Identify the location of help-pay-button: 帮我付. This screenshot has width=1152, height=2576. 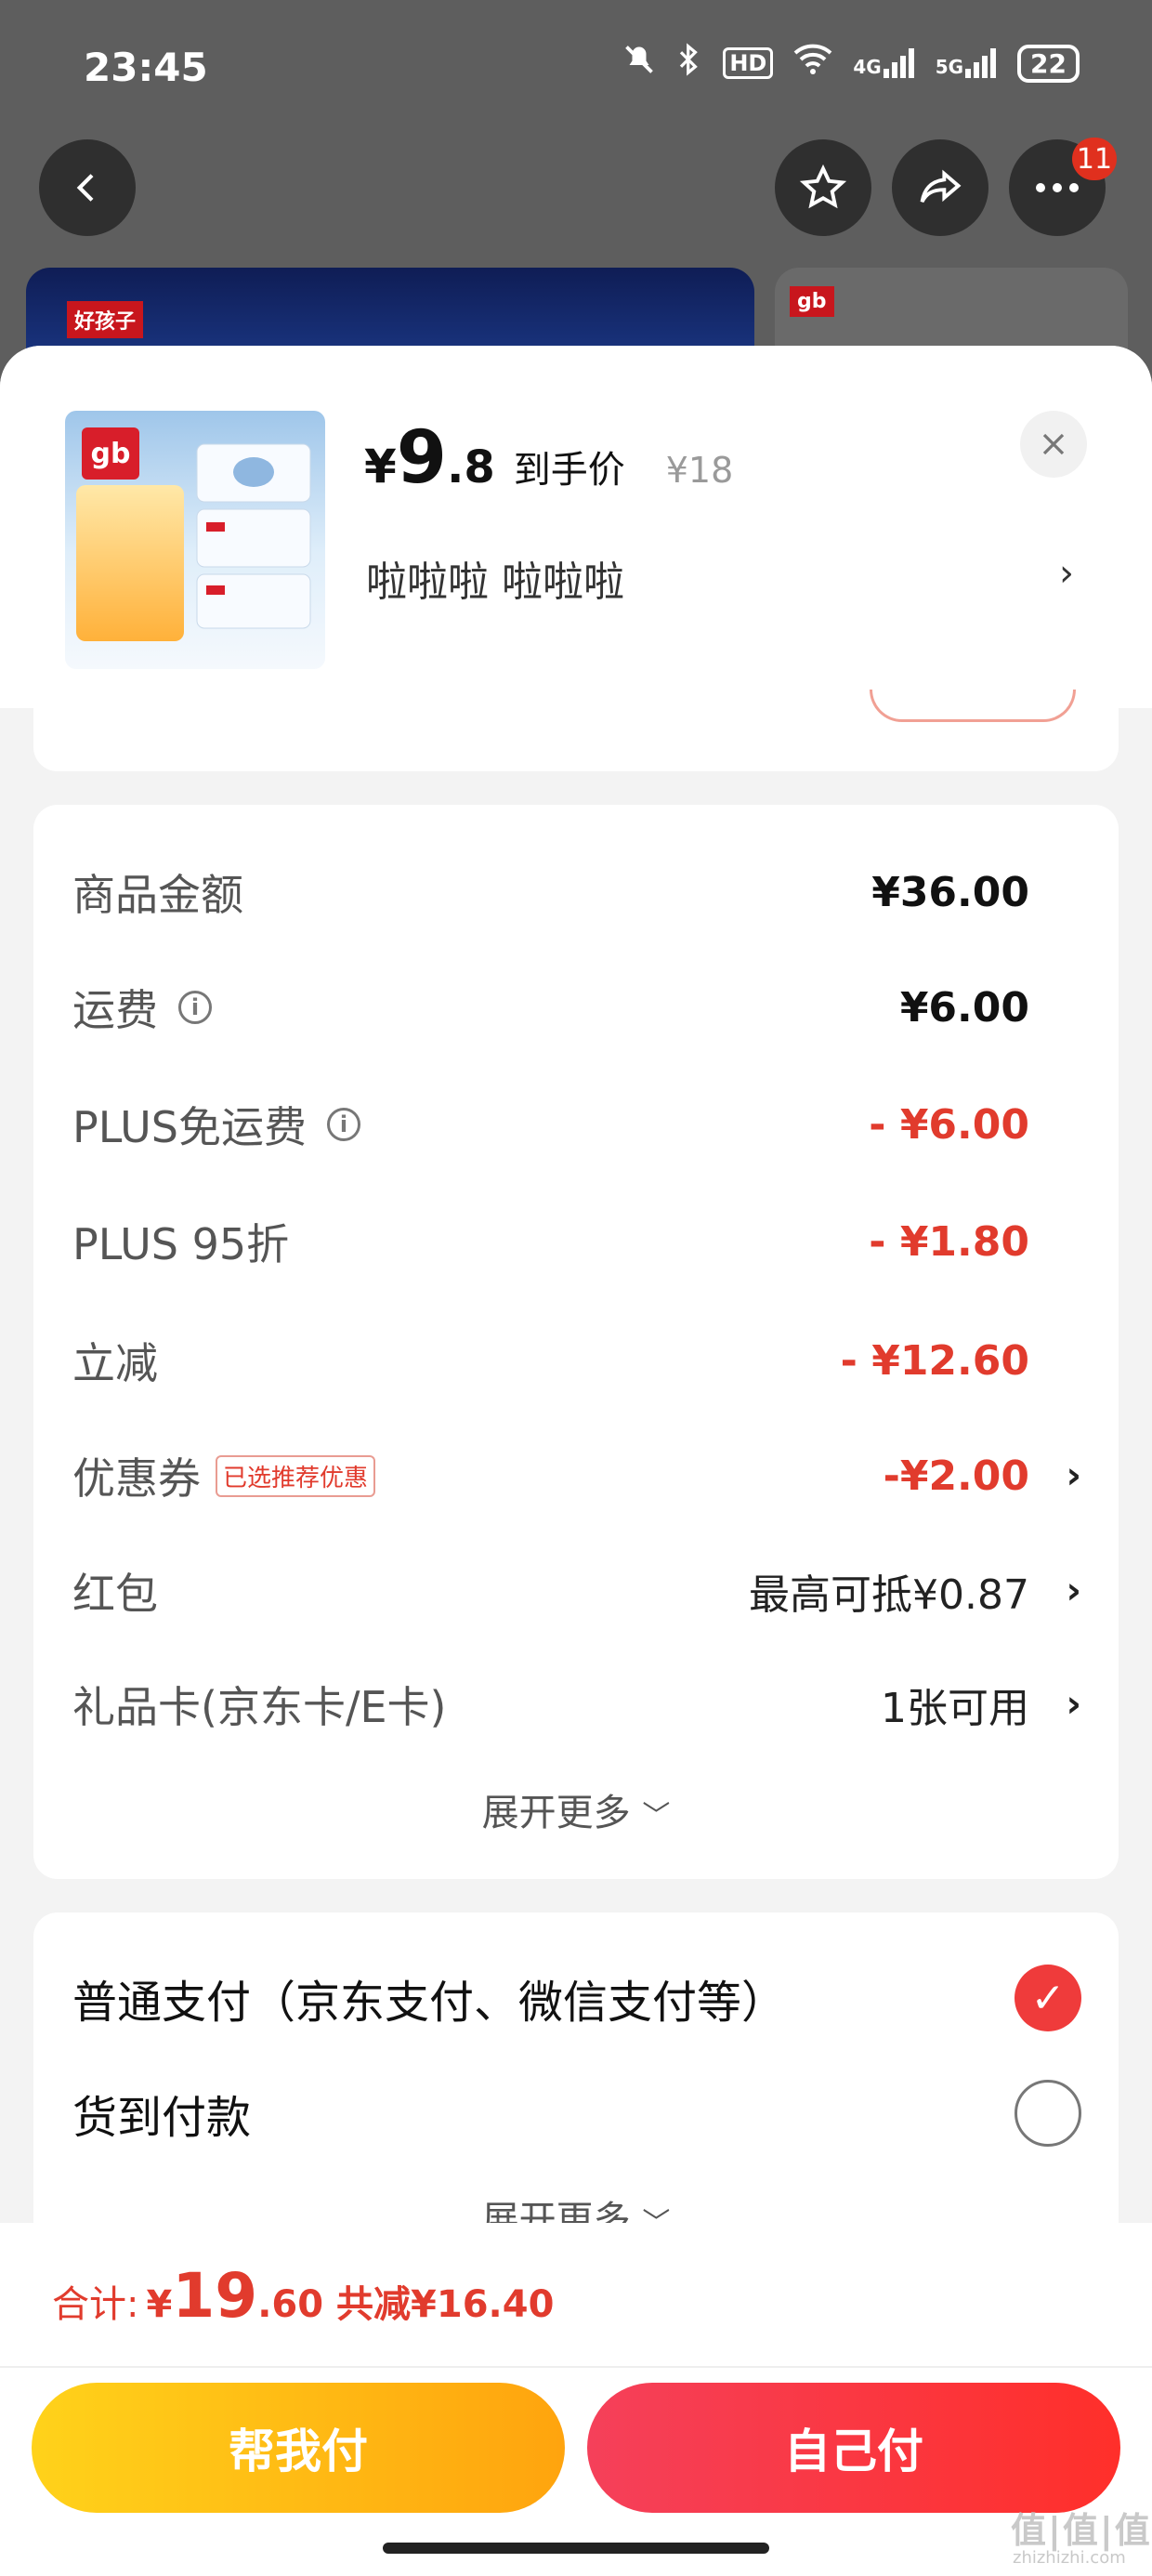
(298, 2448).